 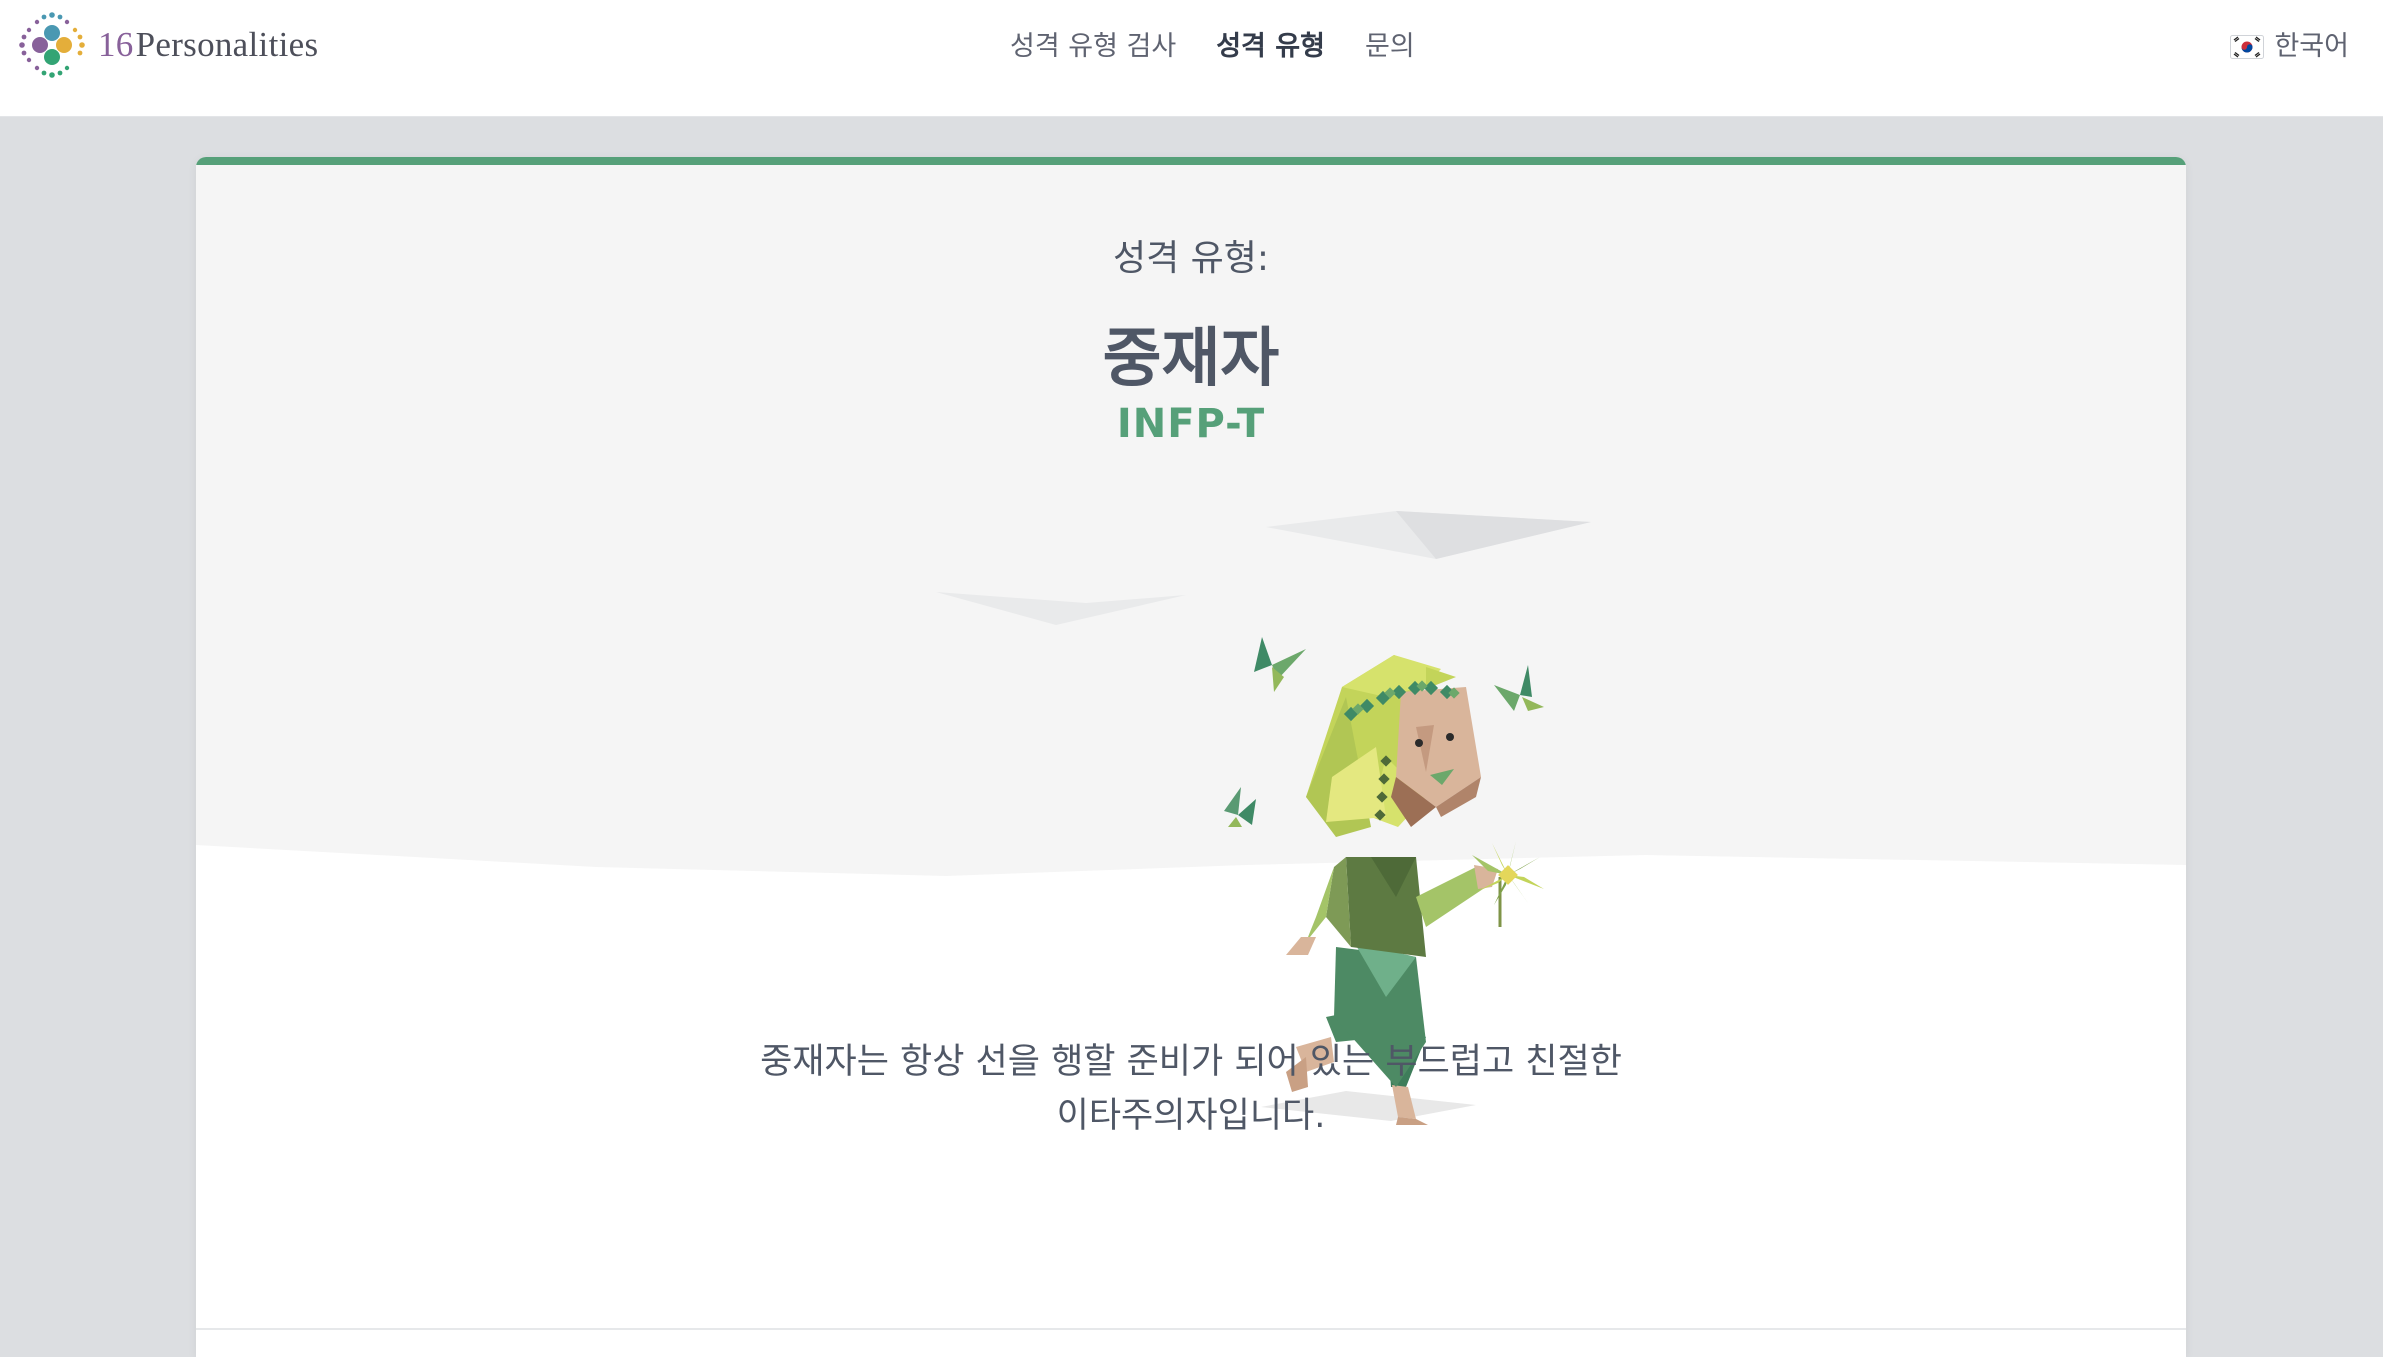 I want to click on nav-personality-types: 성격 유형, so click(x=1270, y=47).